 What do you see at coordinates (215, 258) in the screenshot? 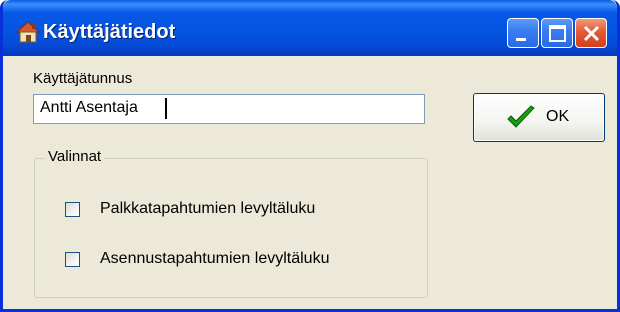
I see `checkbox-label-asennustapahtumat: Asennustapahtumien levyltäluku` at bounding box center [215, 258].